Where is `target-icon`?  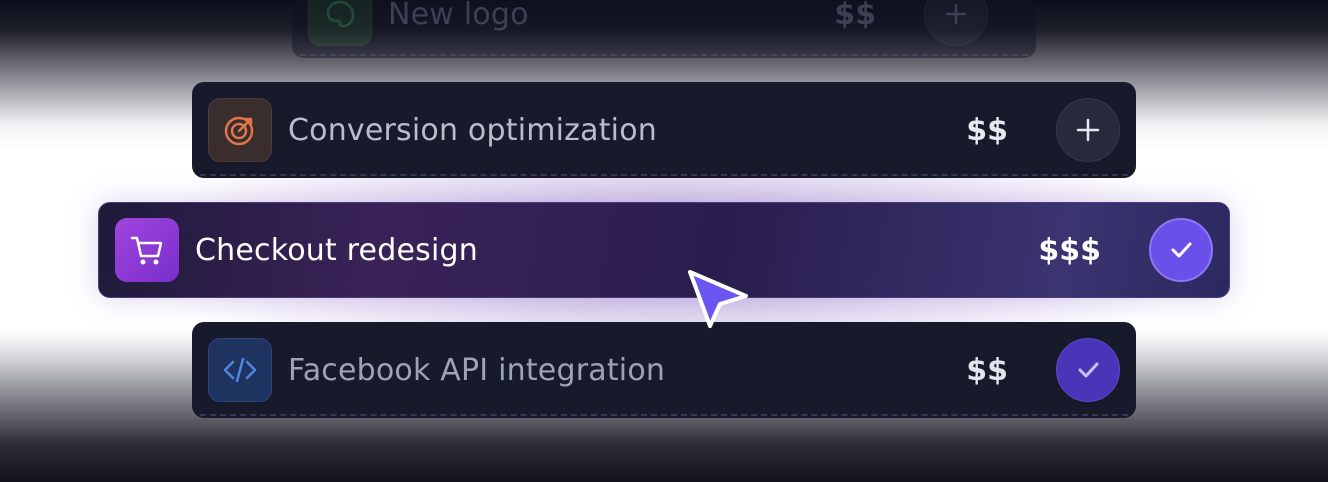 target-icon is located at coordinates (240, 130).